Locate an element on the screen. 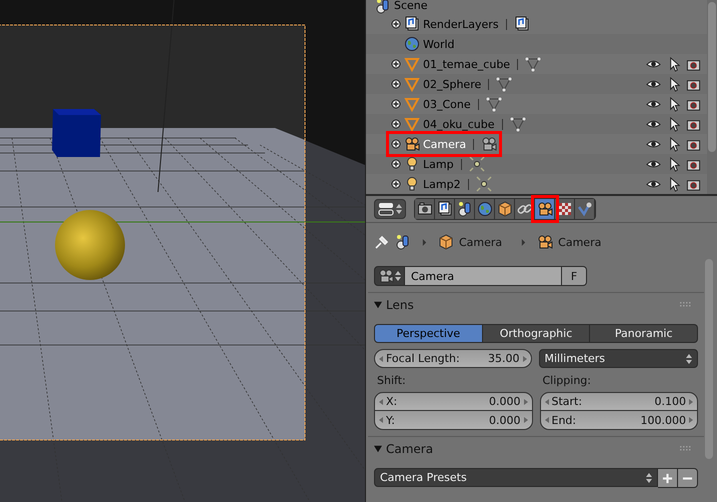 The width and height of the screenshot is (717, 502). outliner-item: Scene is located at coordinates (411, 6).